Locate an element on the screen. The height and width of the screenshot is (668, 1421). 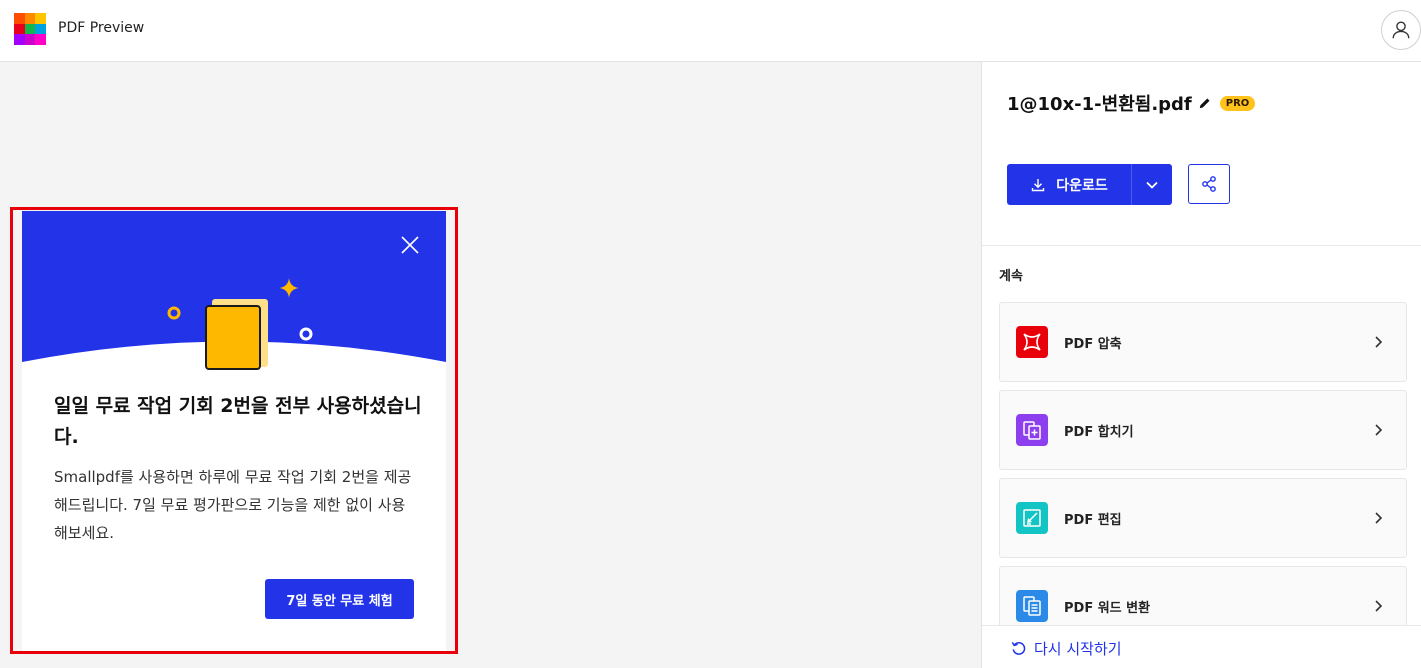
close-icon is located at coordinates (410, 245).